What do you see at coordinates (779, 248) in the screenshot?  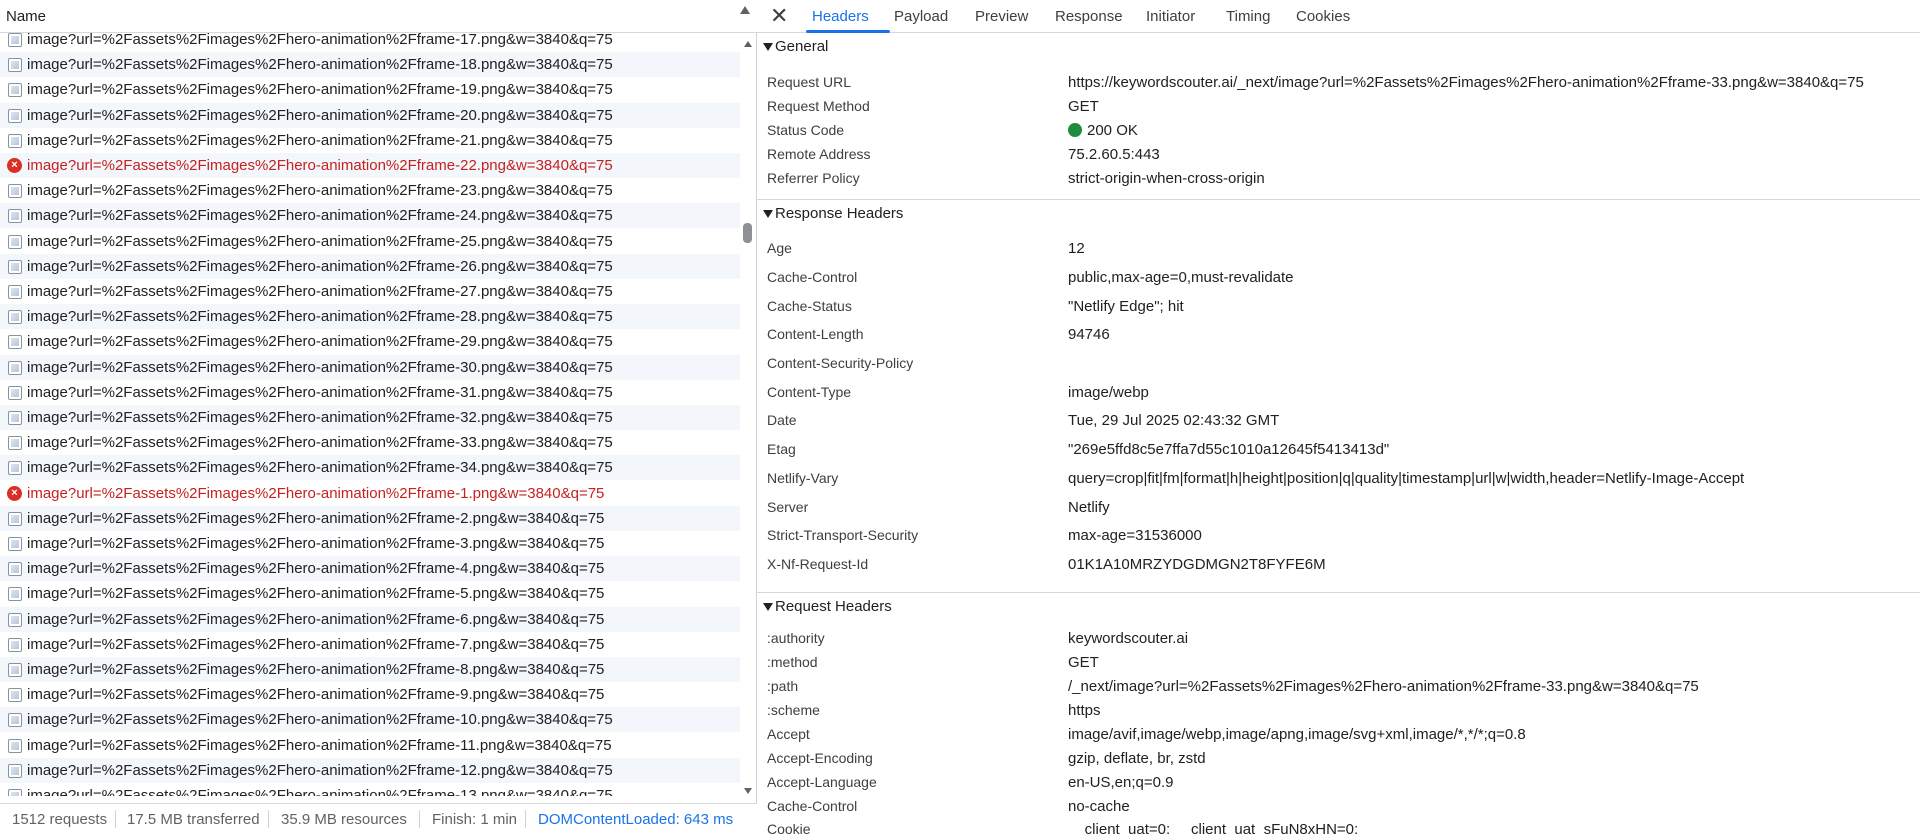 I see `header-key: Age` at bounding box center [779, 248].